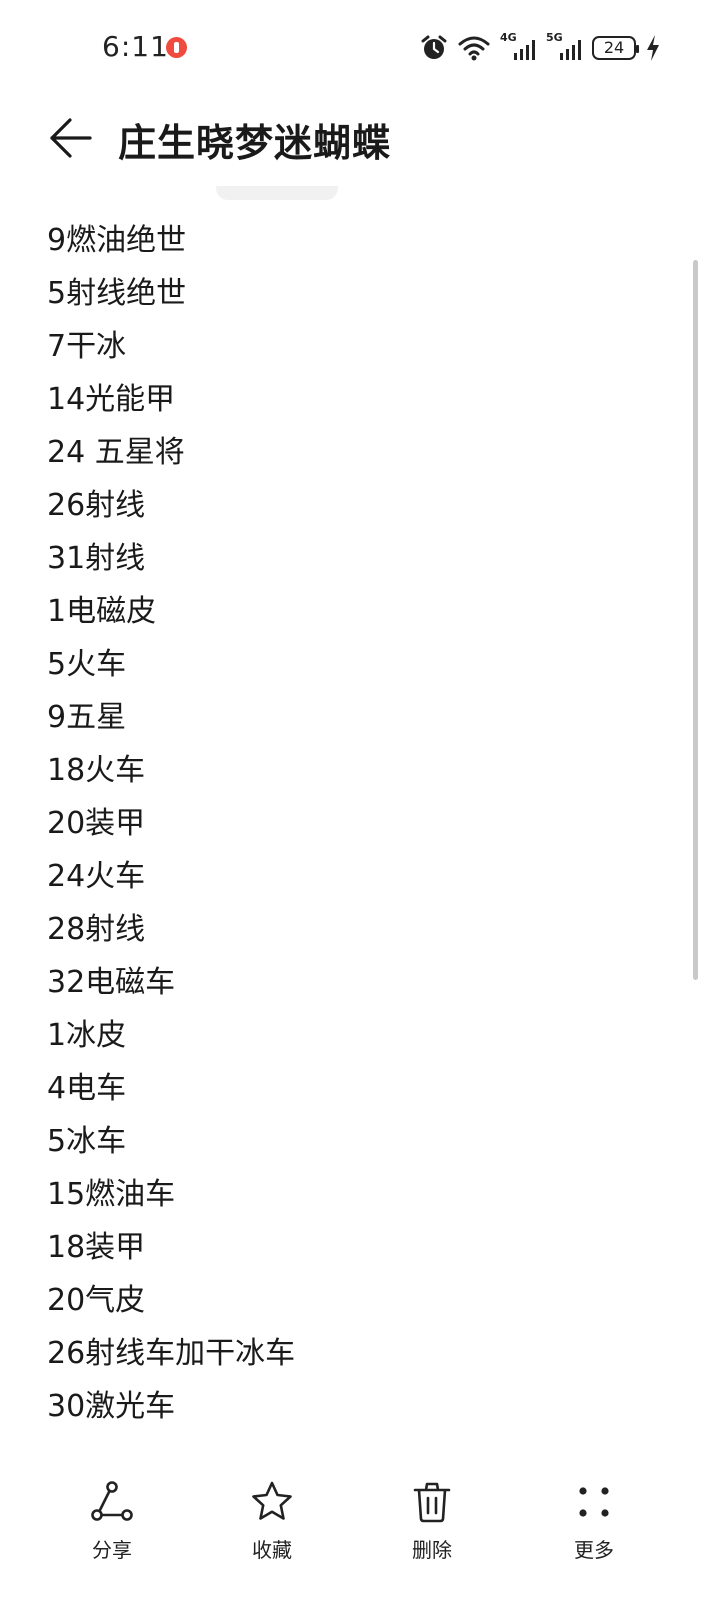 The image size is (720, 1600). I want to click on status-bar: 6:11 4G 5G 24, so click(360, 48).